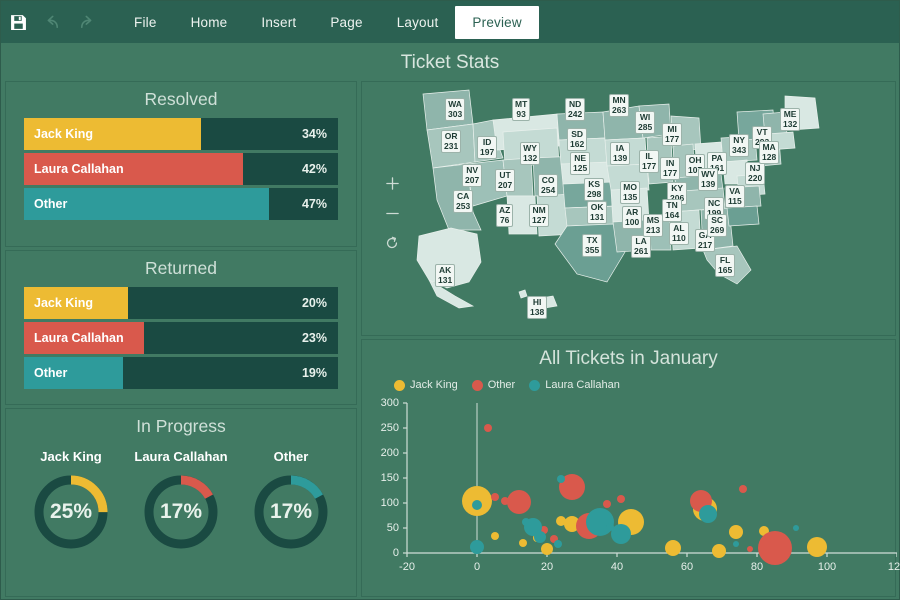  Describe the element at coordinates (592, 245) in the screenshot. I see `state-label-tx: TX 355` at that location.